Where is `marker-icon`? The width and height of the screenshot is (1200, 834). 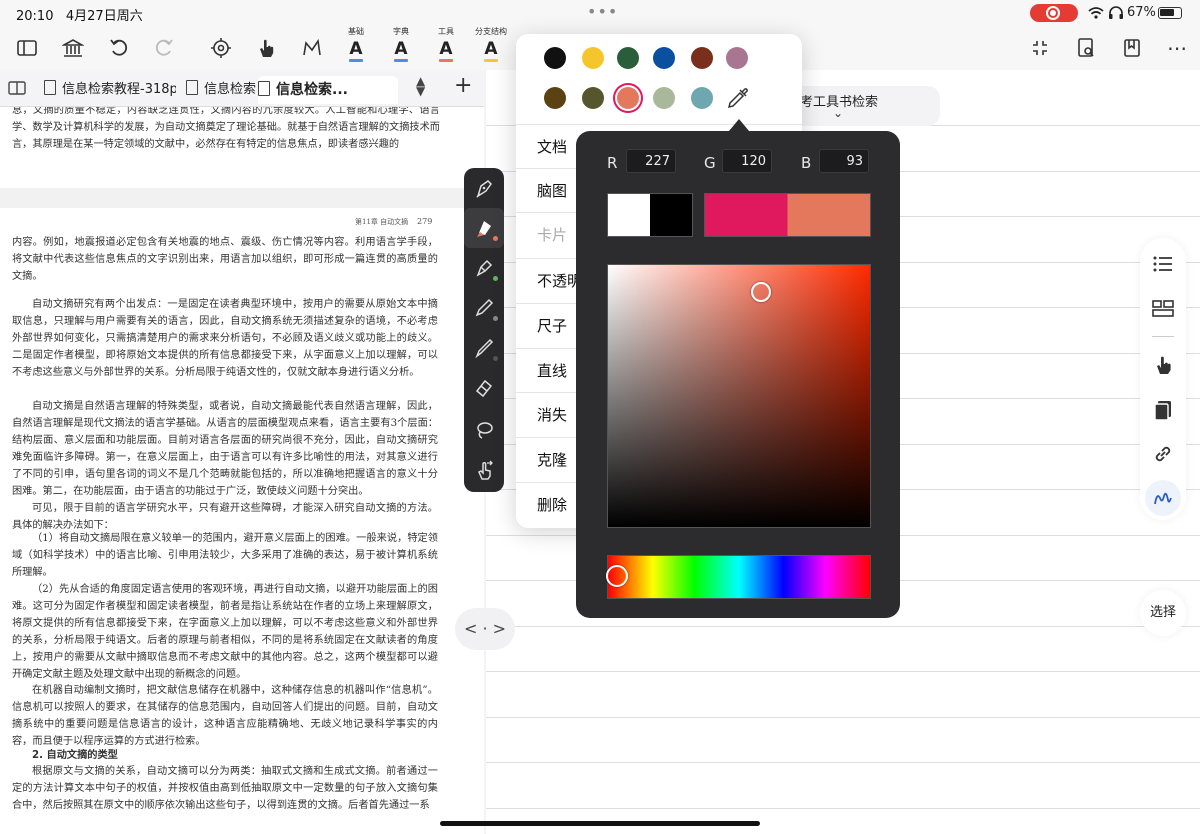 marker-icon is located at coordinates (484, 268).